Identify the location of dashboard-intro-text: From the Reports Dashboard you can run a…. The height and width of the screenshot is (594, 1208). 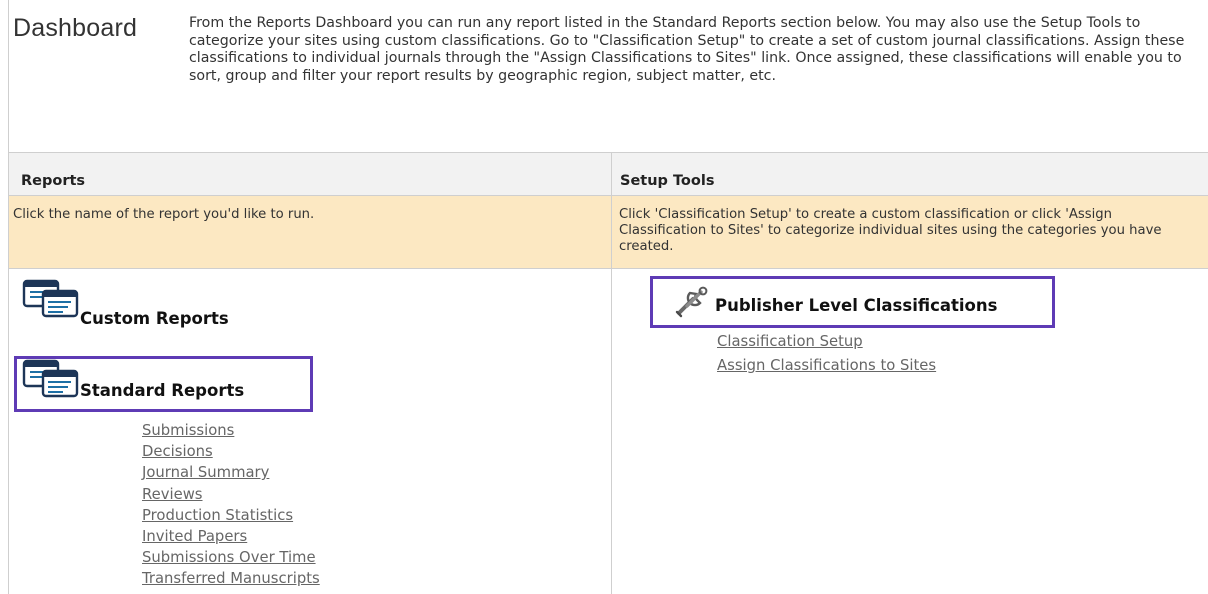
(687, 49).